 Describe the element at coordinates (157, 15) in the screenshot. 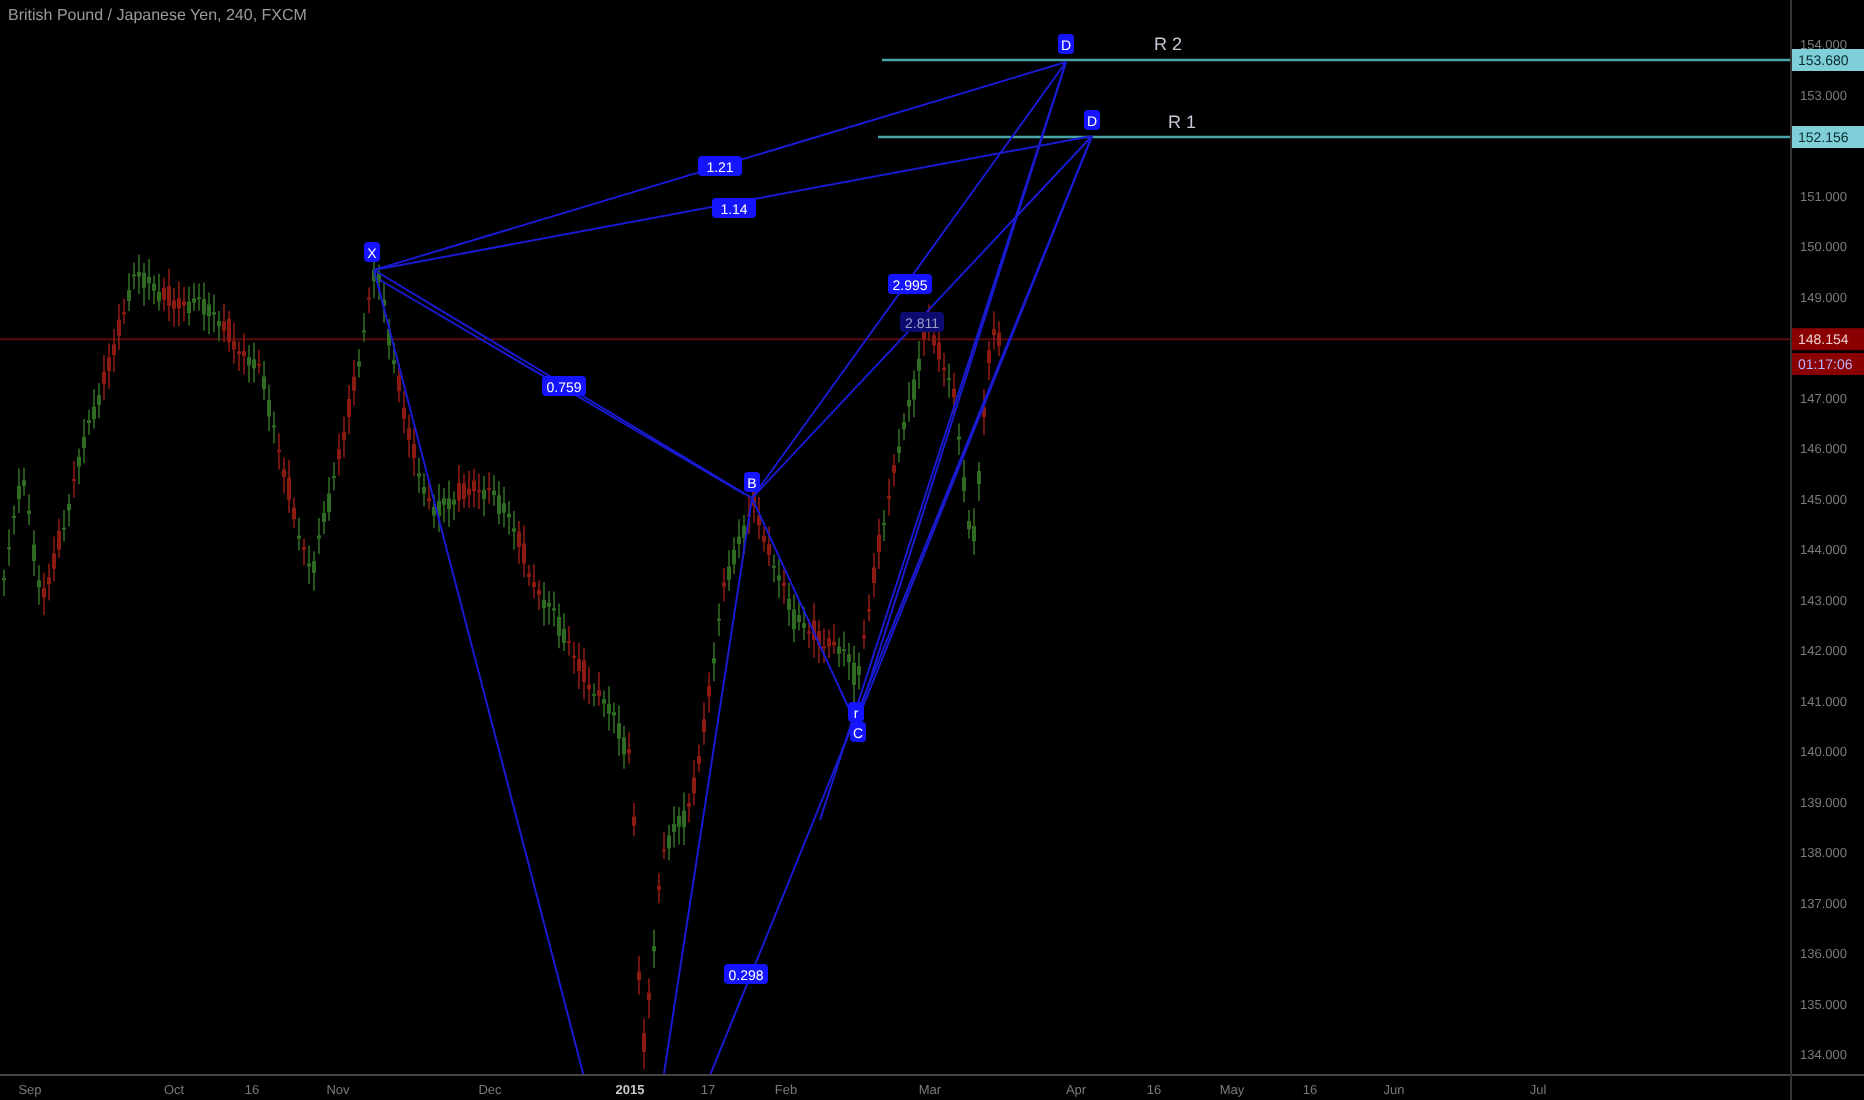

I see `chart-title: British Pound / Japanese Yen, 240, FXCM` at that location.